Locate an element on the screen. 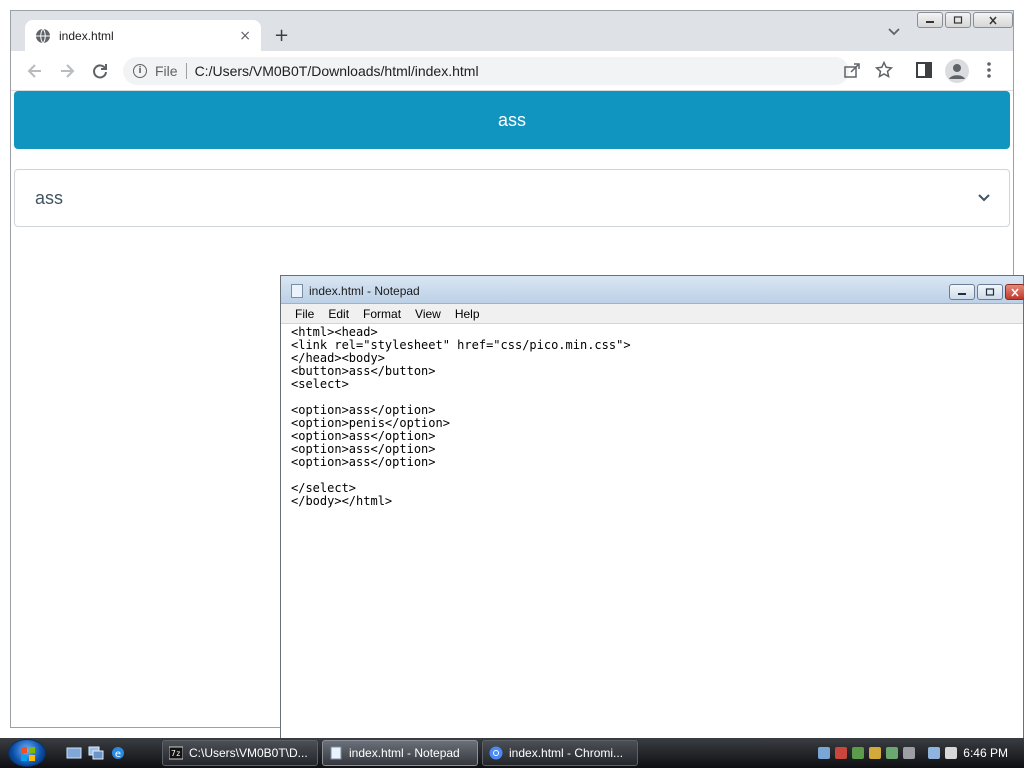 The height and width of the screenshot is (768, 1024). switch-windows-icon is located at coordinates (96, 753).